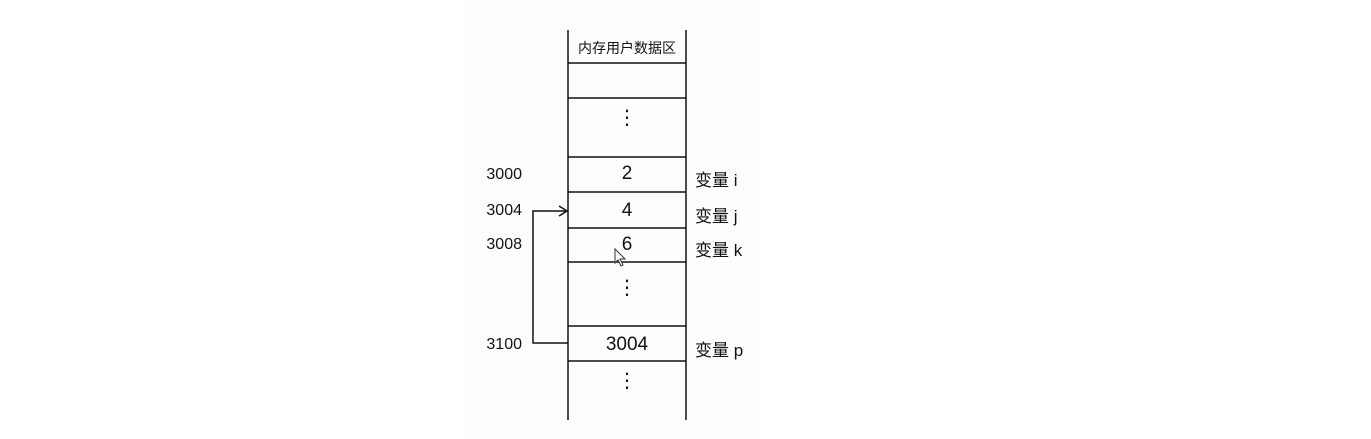 The image size is (1371, 439). Describe the element at coordinates (504, 344) in the screenshot. I see `address-3100: 3100` at that location.